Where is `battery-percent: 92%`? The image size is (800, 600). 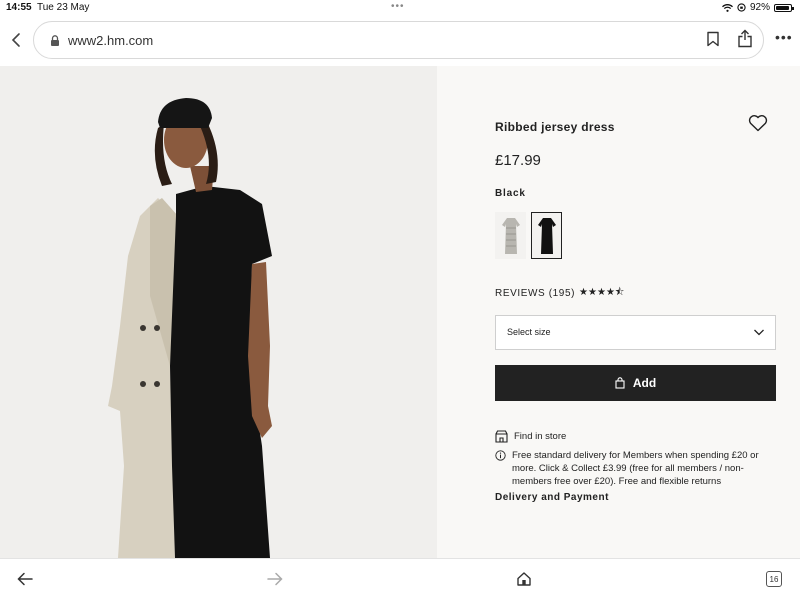
battery-percent: 92% is located at coordinates (759, 7).